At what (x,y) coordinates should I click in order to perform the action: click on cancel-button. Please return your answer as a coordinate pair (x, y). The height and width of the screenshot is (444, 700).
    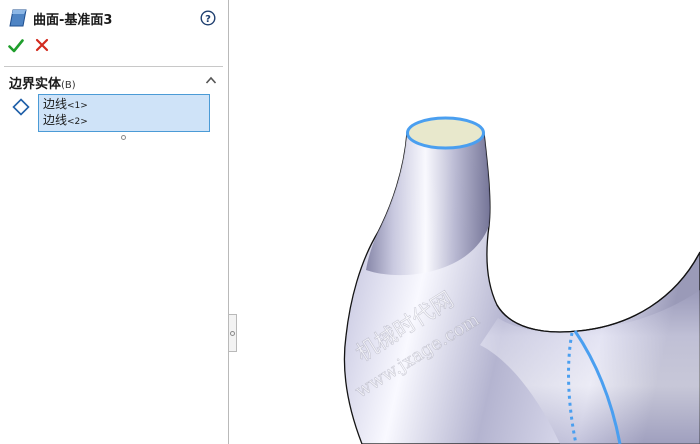
    Looking at the image, I should click on (42, 45).